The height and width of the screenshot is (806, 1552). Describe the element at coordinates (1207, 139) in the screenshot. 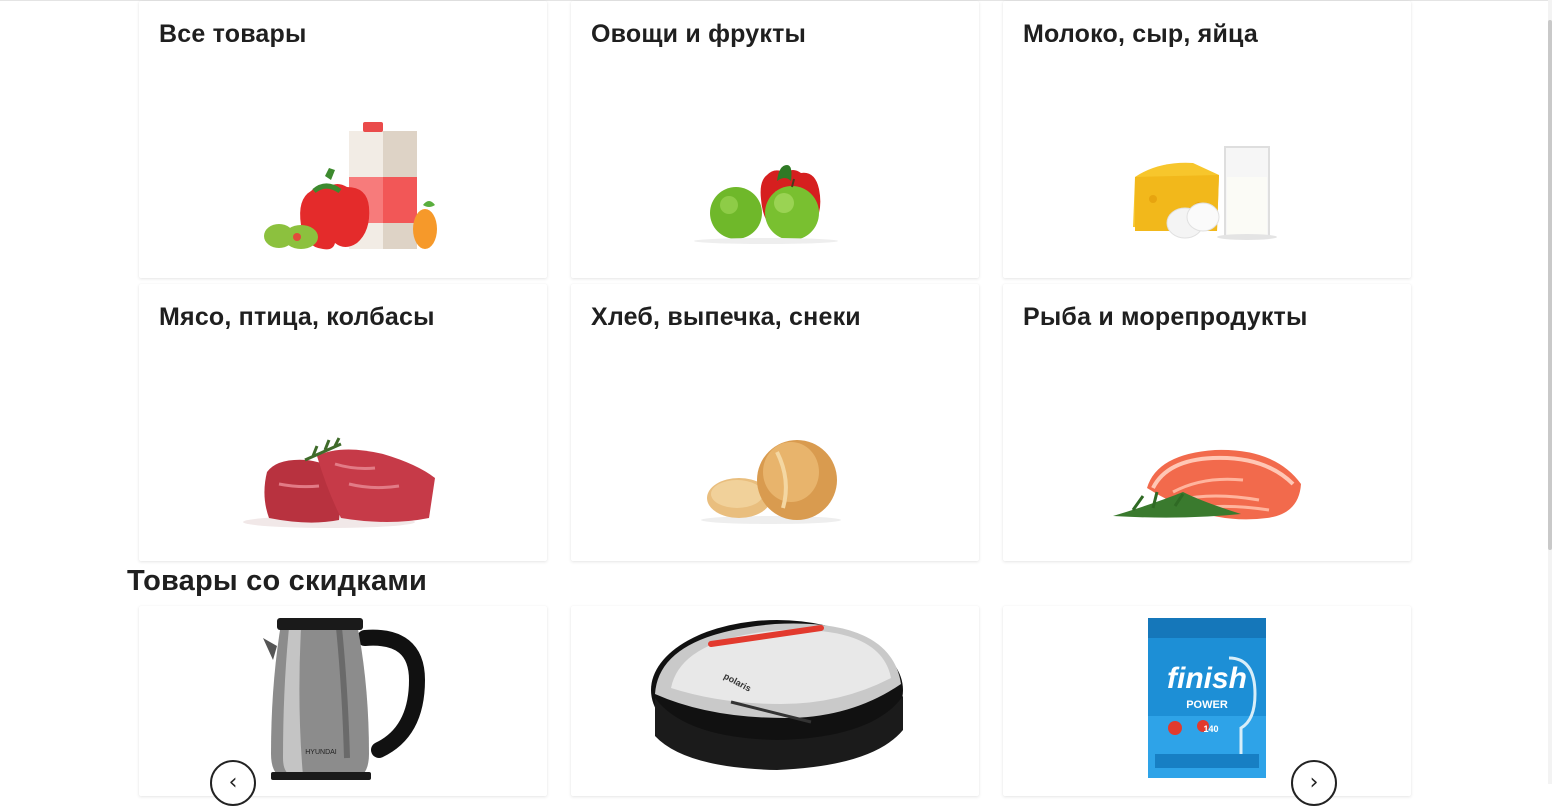

I see `category-card-dairy-eggs: Молоко, сыр, яйца` at that location.